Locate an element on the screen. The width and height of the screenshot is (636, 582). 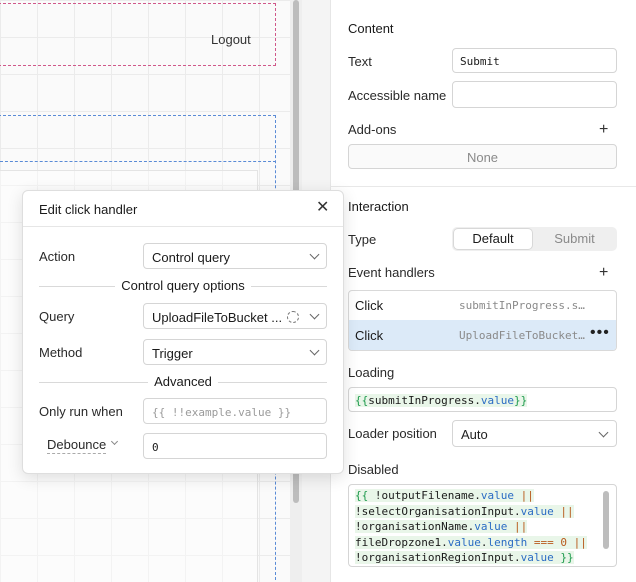
content-section-title: Content is located at coordinates (371, 28).